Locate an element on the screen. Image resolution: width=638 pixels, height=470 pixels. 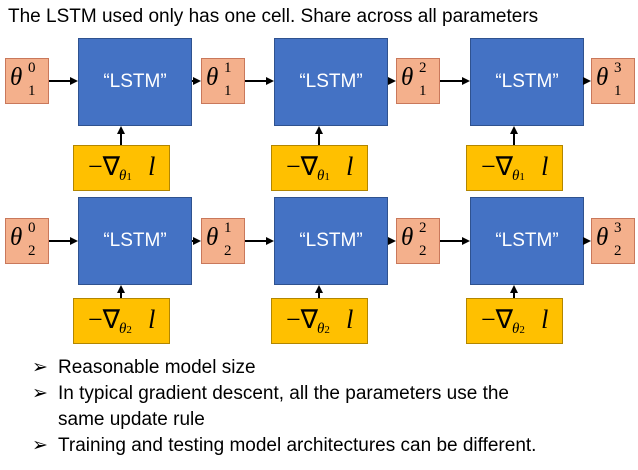
bullet-item: ➢ Reasonable model size is located at coordinates (284, 368).